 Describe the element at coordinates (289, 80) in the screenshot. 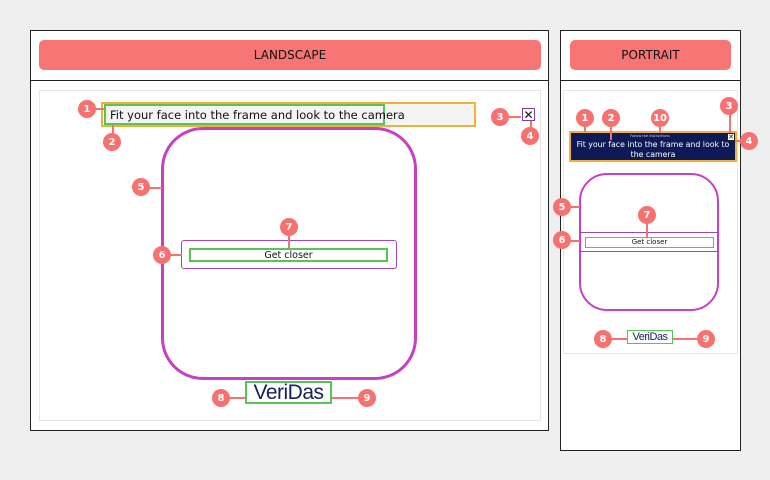

I see `landscape-divider` at that location.